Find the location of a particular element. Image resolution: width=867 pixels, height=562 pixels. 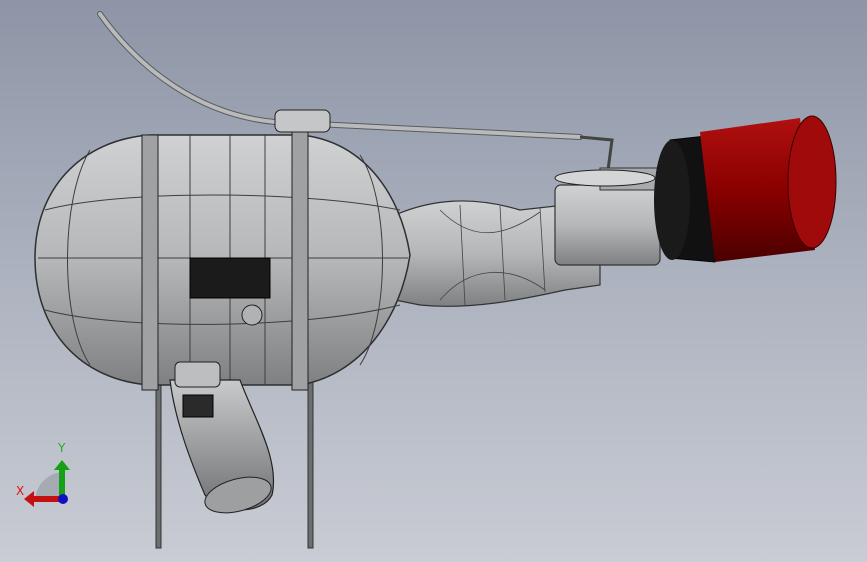

elbow-connector is located at coordinates (198, 406).